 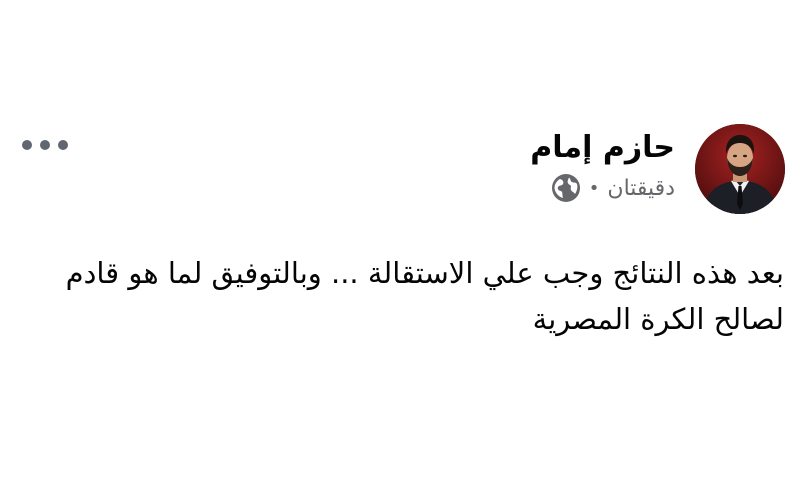 I want to click on more-options-button, so click(x=45, y=145).